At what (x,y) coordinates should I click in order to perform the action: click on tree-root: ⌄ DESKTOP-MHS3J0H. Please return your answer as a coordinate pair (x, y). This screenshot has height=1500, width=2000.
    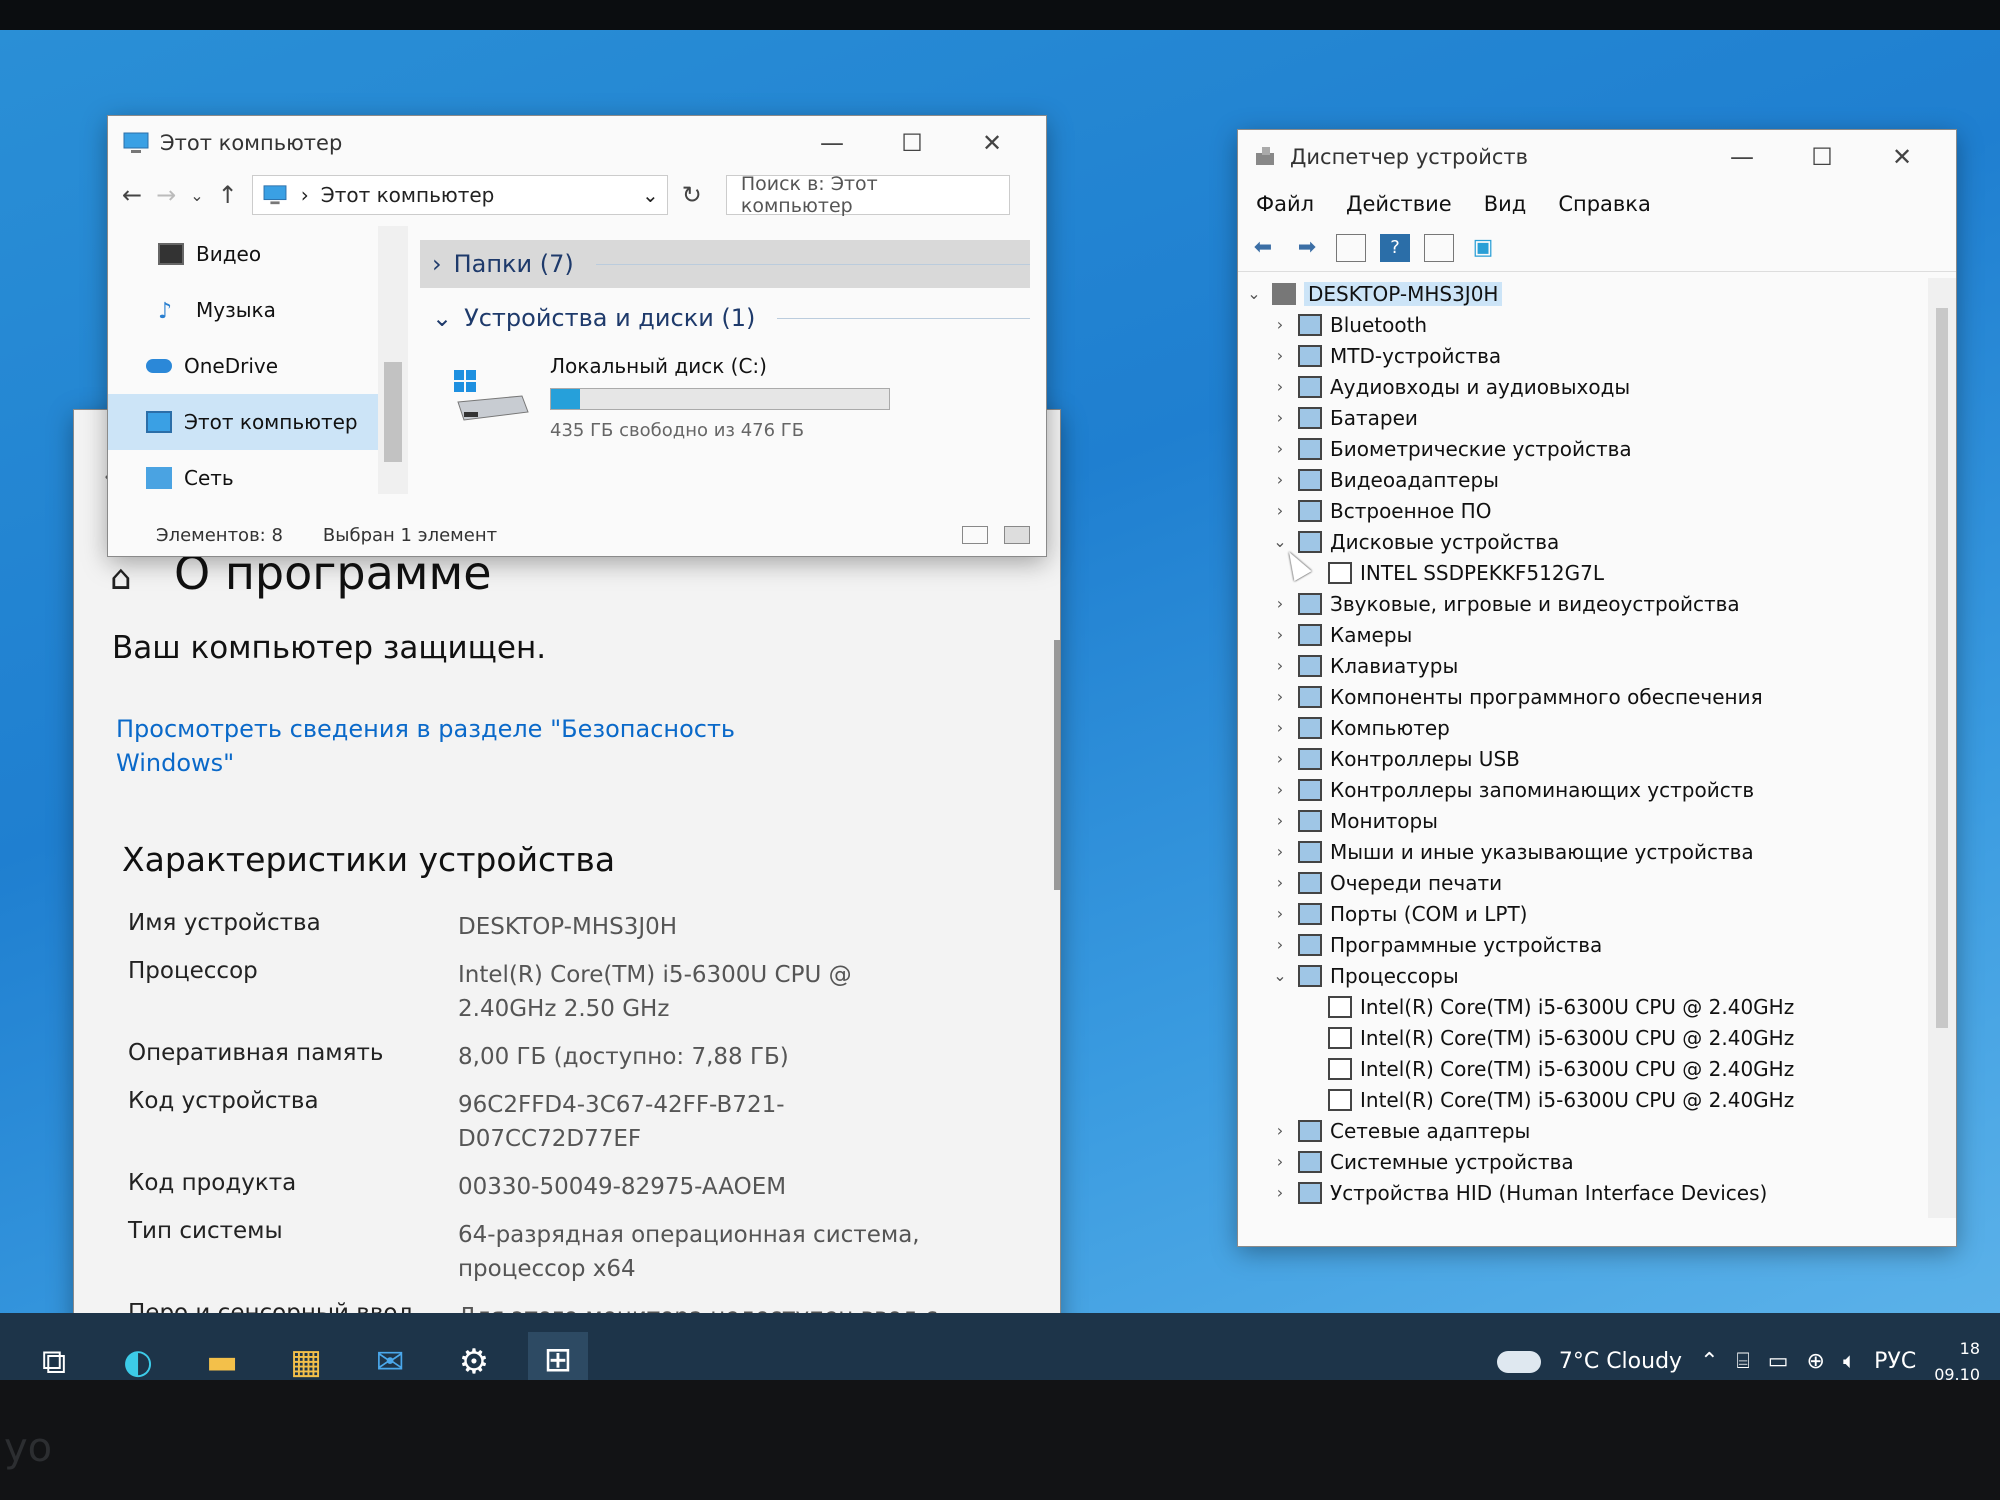
    Looking at the image, I should click on (1583, 293).